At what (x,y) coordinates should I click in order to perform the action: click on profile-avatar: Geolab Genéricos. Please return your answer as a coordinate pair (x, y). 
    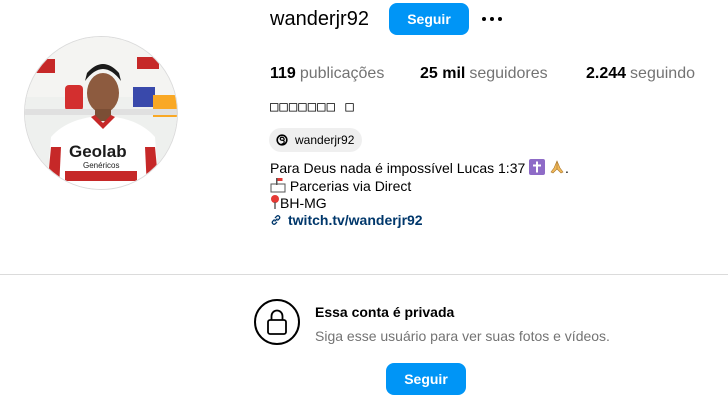
    Looking at the image, I should click on (101, 113).